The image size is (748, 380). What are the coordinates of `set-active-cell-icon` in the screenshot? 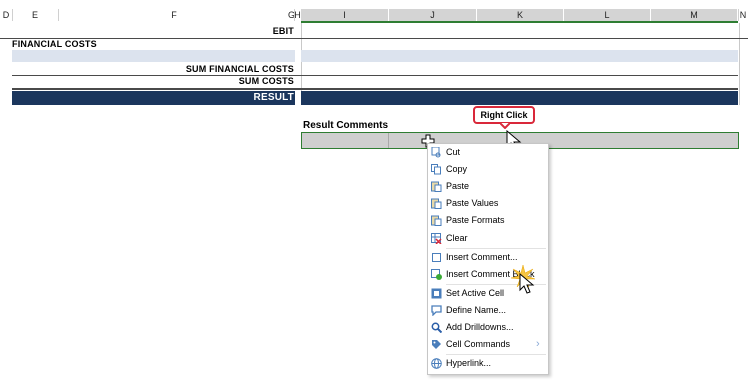 It's located at (436, 293).